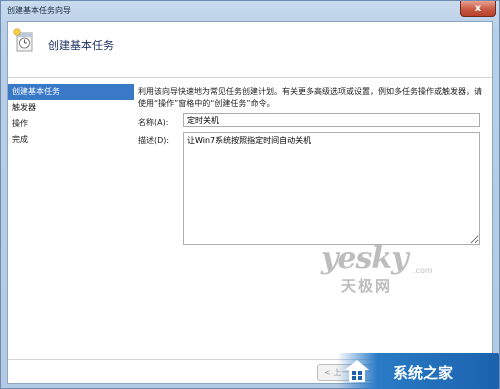  I want to click on name-label: 名称(A):, so click(153, 122).